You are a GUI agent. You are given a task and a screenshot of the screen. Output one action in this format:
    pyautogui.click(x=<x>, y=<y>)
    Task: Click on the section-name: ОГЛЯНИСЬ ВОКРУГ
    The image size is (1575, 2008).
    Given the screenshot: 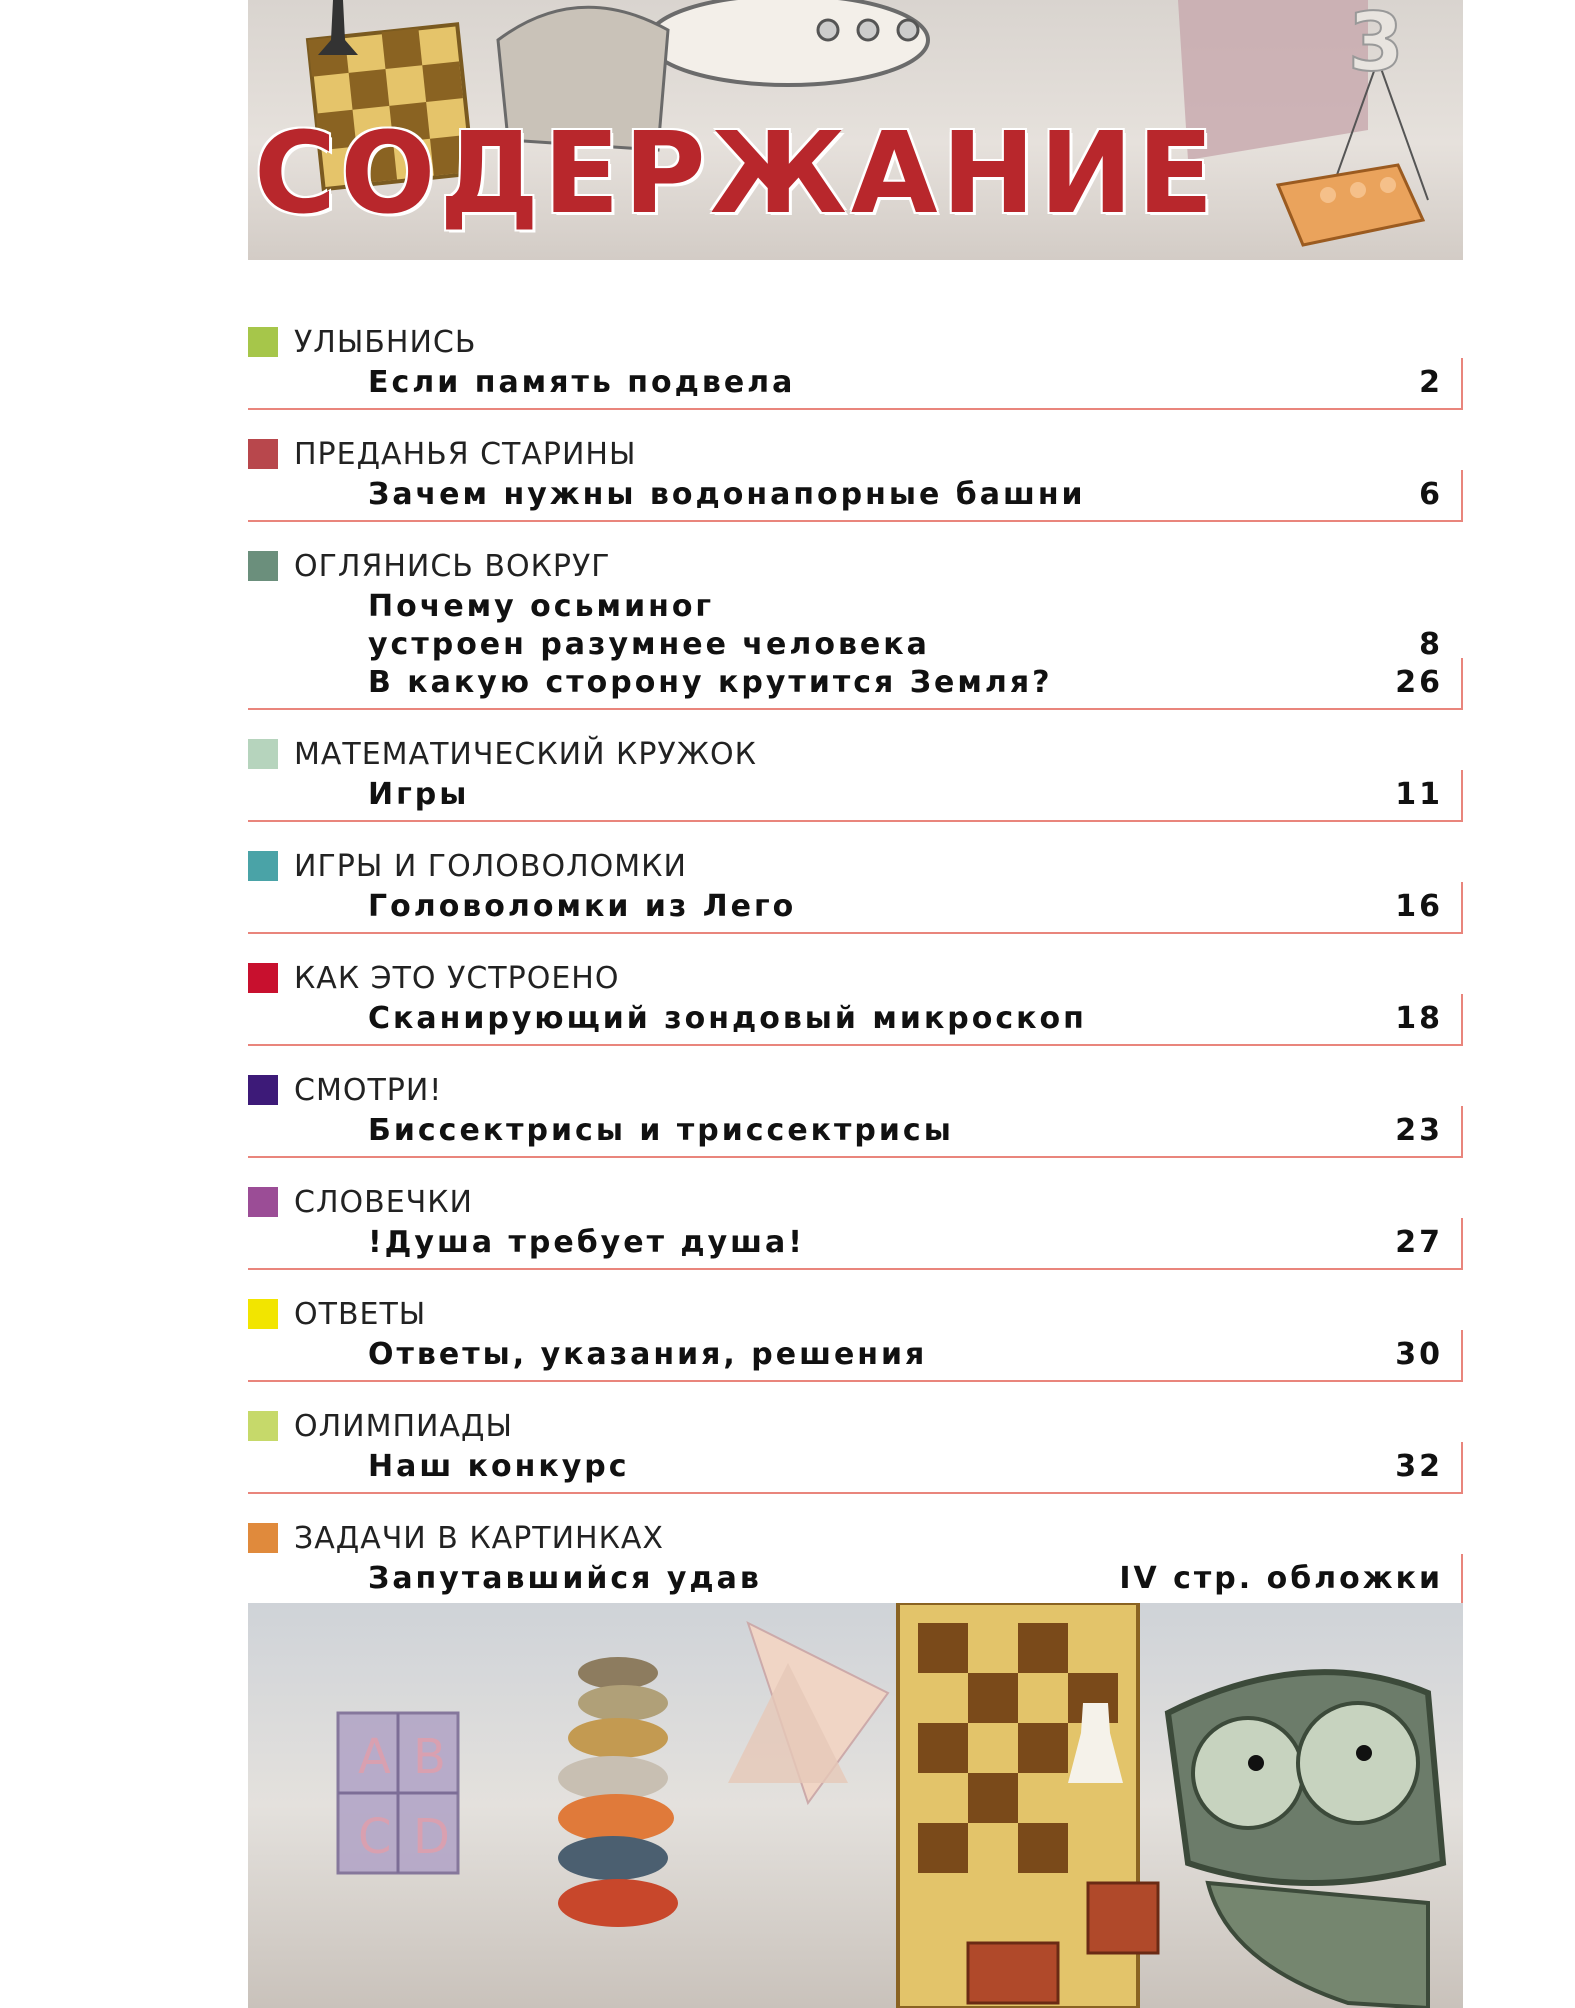 What is the action you would take?
    pyautogui.click(x=452, y=566)
    